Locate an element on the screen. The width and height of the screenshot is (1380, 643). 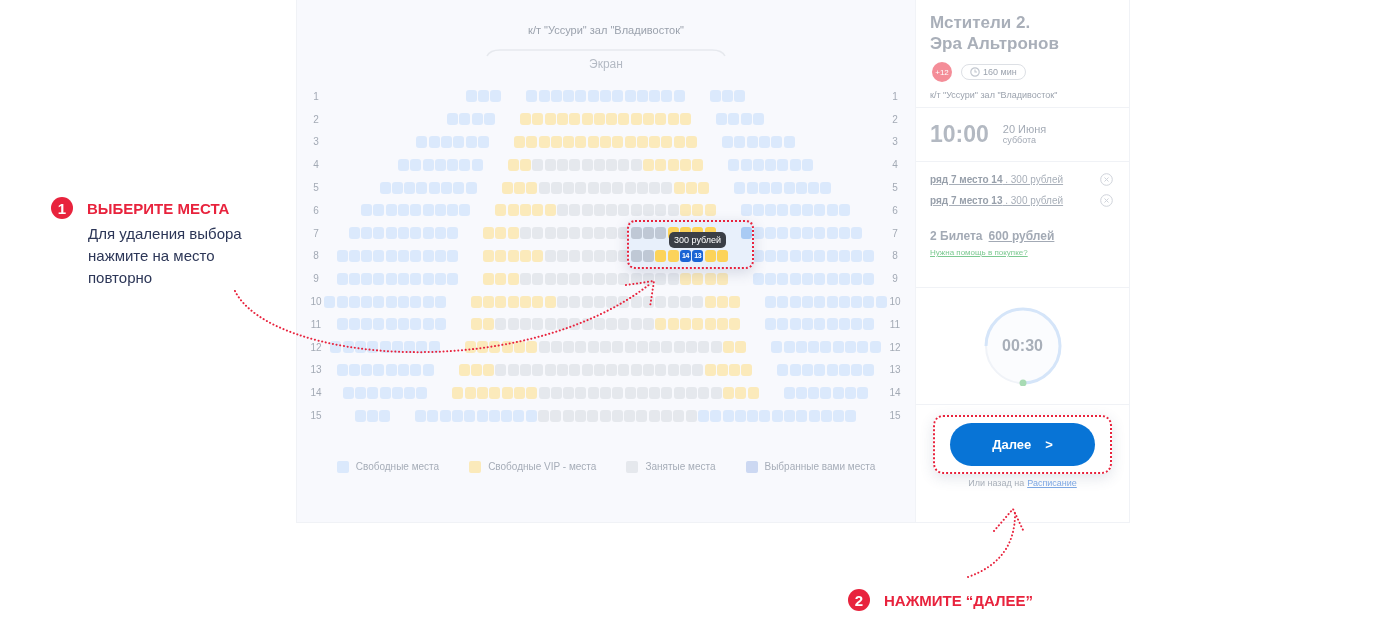
age-rating-badge: +12 is located at coordinates (942, 72).